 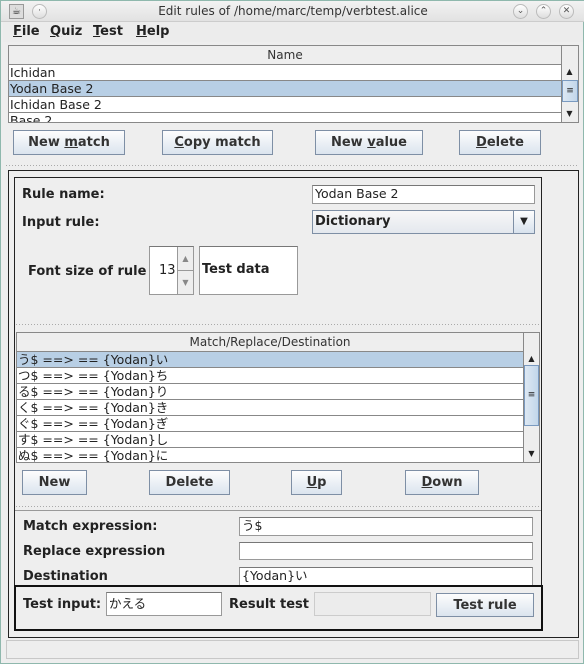 What do you see at coordinates (386, 551) in the screenshot?
I see `replace-expression-input` at bounding box center [386, 551].